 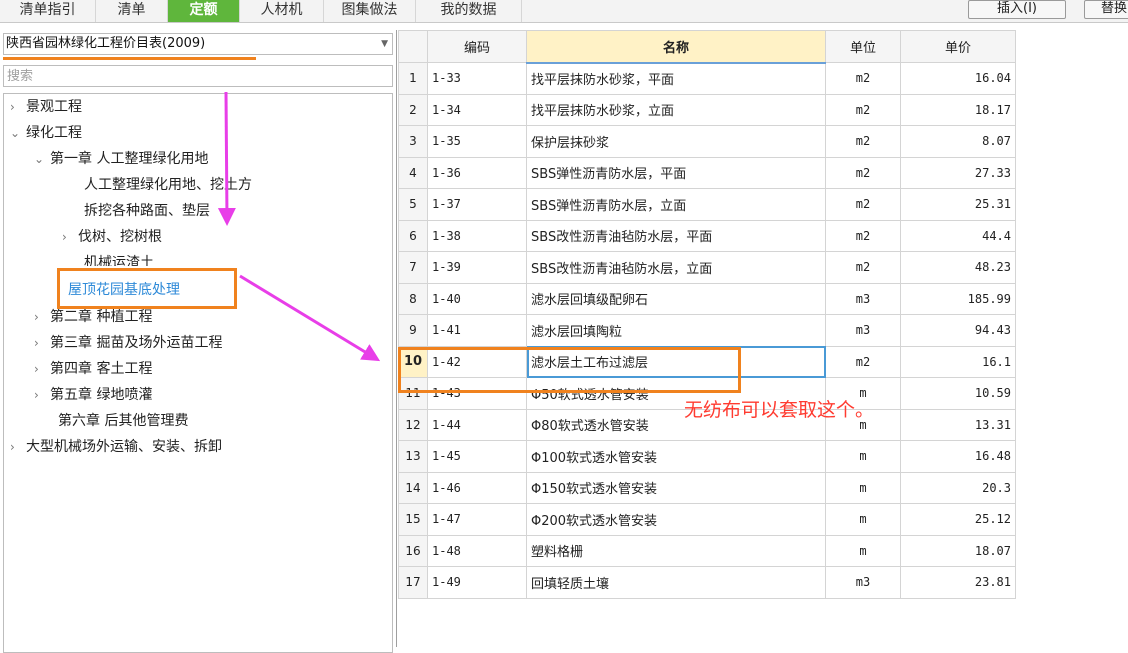 I want to click on table-row: 1 1-33 找平层抹防水砂浆，平面 m2 16.04, so click(x=707, y=78).